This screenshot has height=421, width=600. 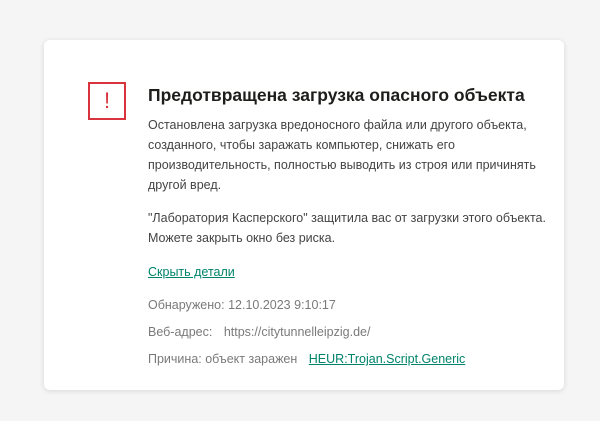 I want to click on url-label: Веб-адрес:, so click(x=180, y=332).